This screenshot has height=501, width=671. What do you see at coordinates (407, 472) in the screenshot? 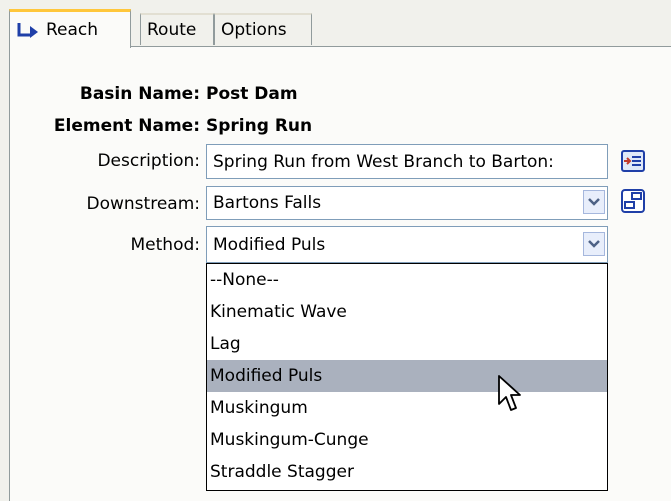
I see `list-item: Straddle Stagger` at bounding box center [407, 472].